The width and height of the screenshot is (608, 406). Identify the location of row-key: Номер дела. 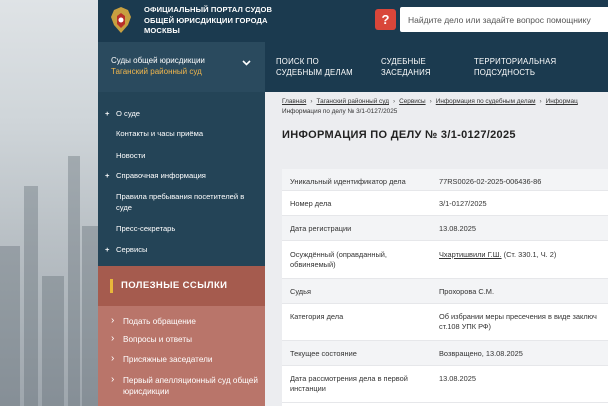
(311, 203).